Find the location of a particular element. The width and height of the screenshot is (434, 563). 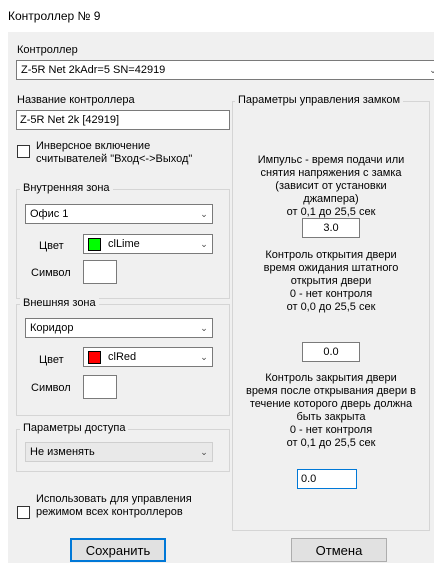

title-bar: Контроллер № 9 is located at coordinates (217, 16).